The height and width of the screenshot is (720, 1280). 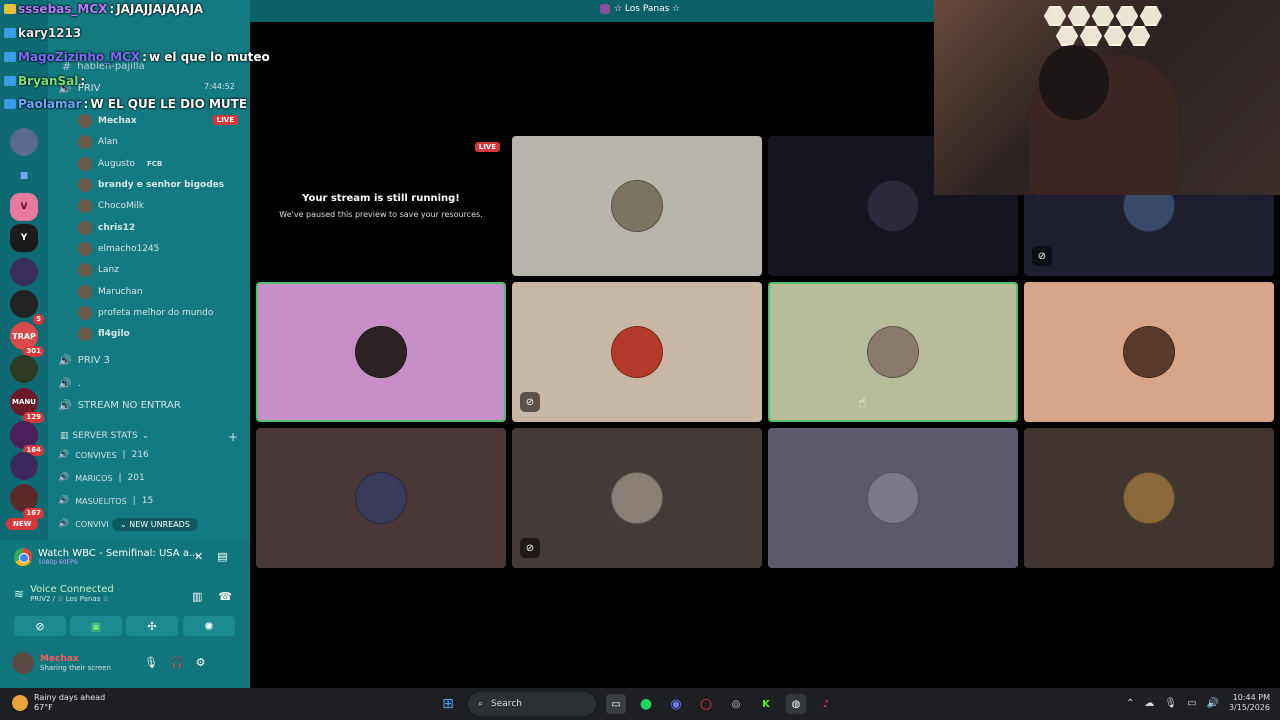 I want to click on spotify-icon: ●, so click(x=646, y=704).